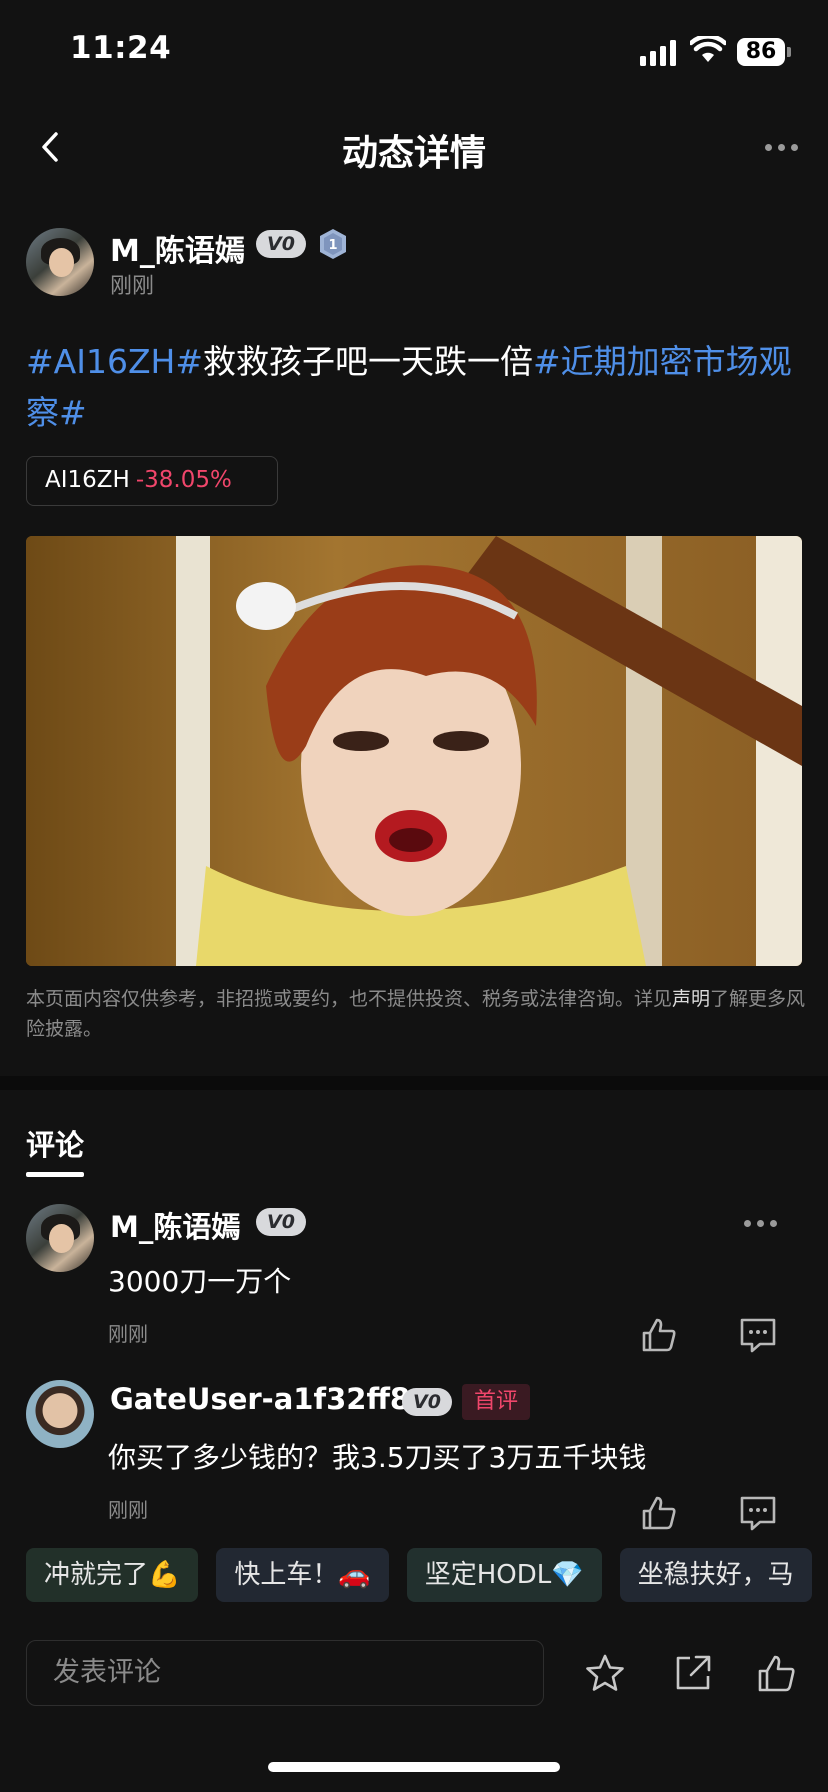 This screenshot has height=1792, width=828. I want to click on status-time: 11:24, so click(121, 48).